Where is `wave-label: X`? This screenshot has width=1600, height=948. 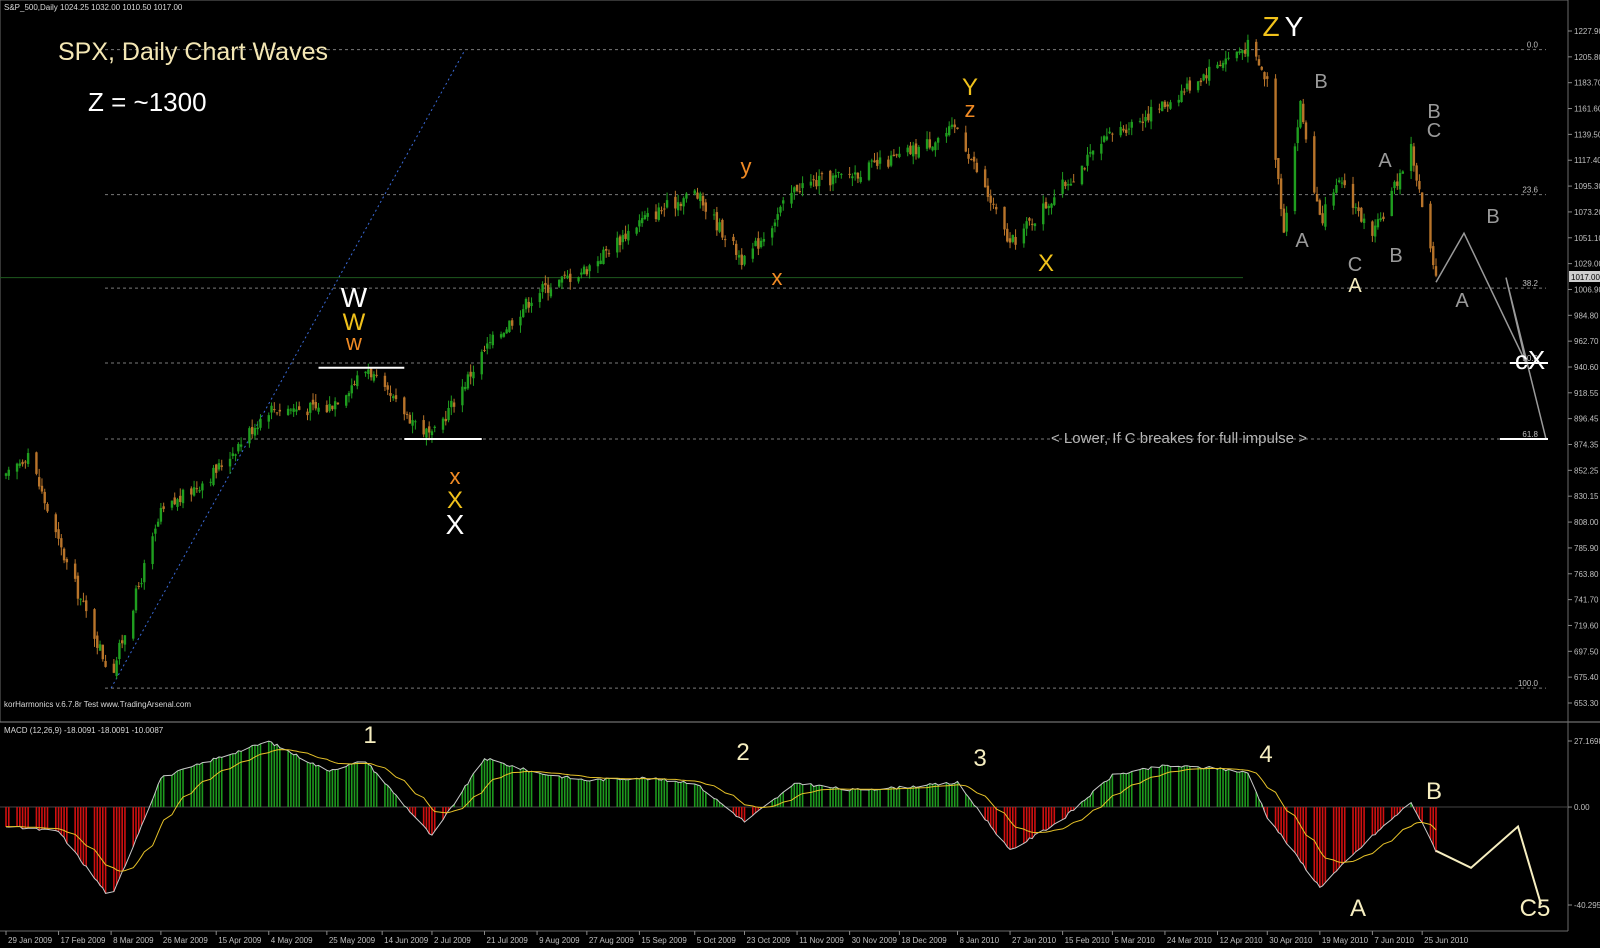 wave-label: X is located at coordinates (455, 524).